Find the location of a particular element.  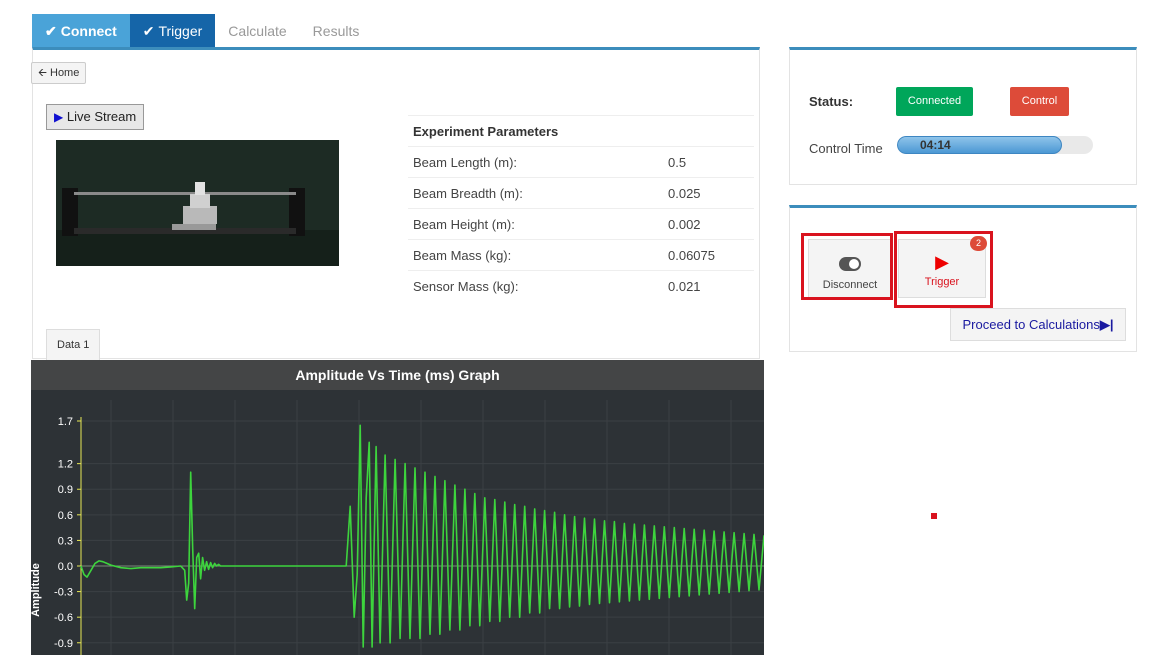

tab-calculate: Calculate is located at coordinates (257, 31).